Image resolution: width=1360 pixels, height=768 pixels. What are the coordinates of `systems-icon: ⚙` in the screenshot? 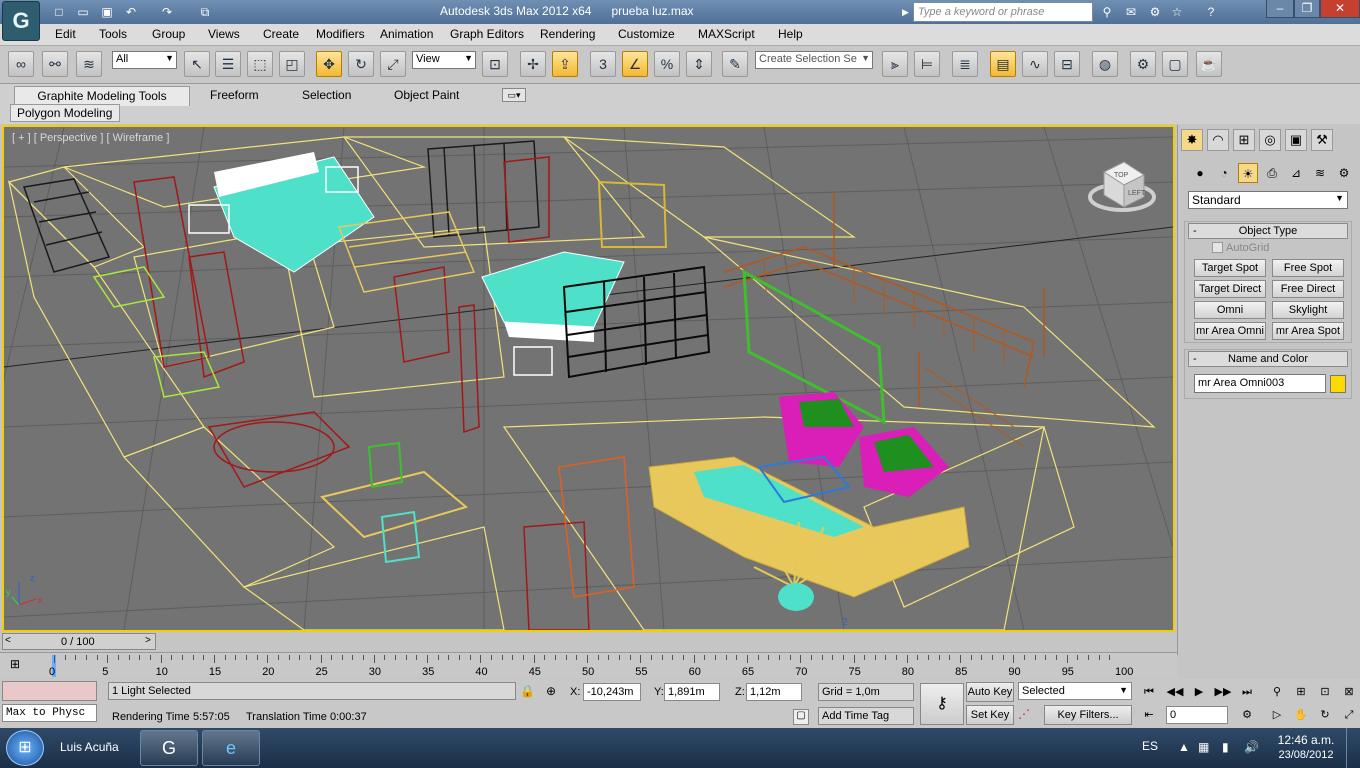 It's located at (1344, 173).